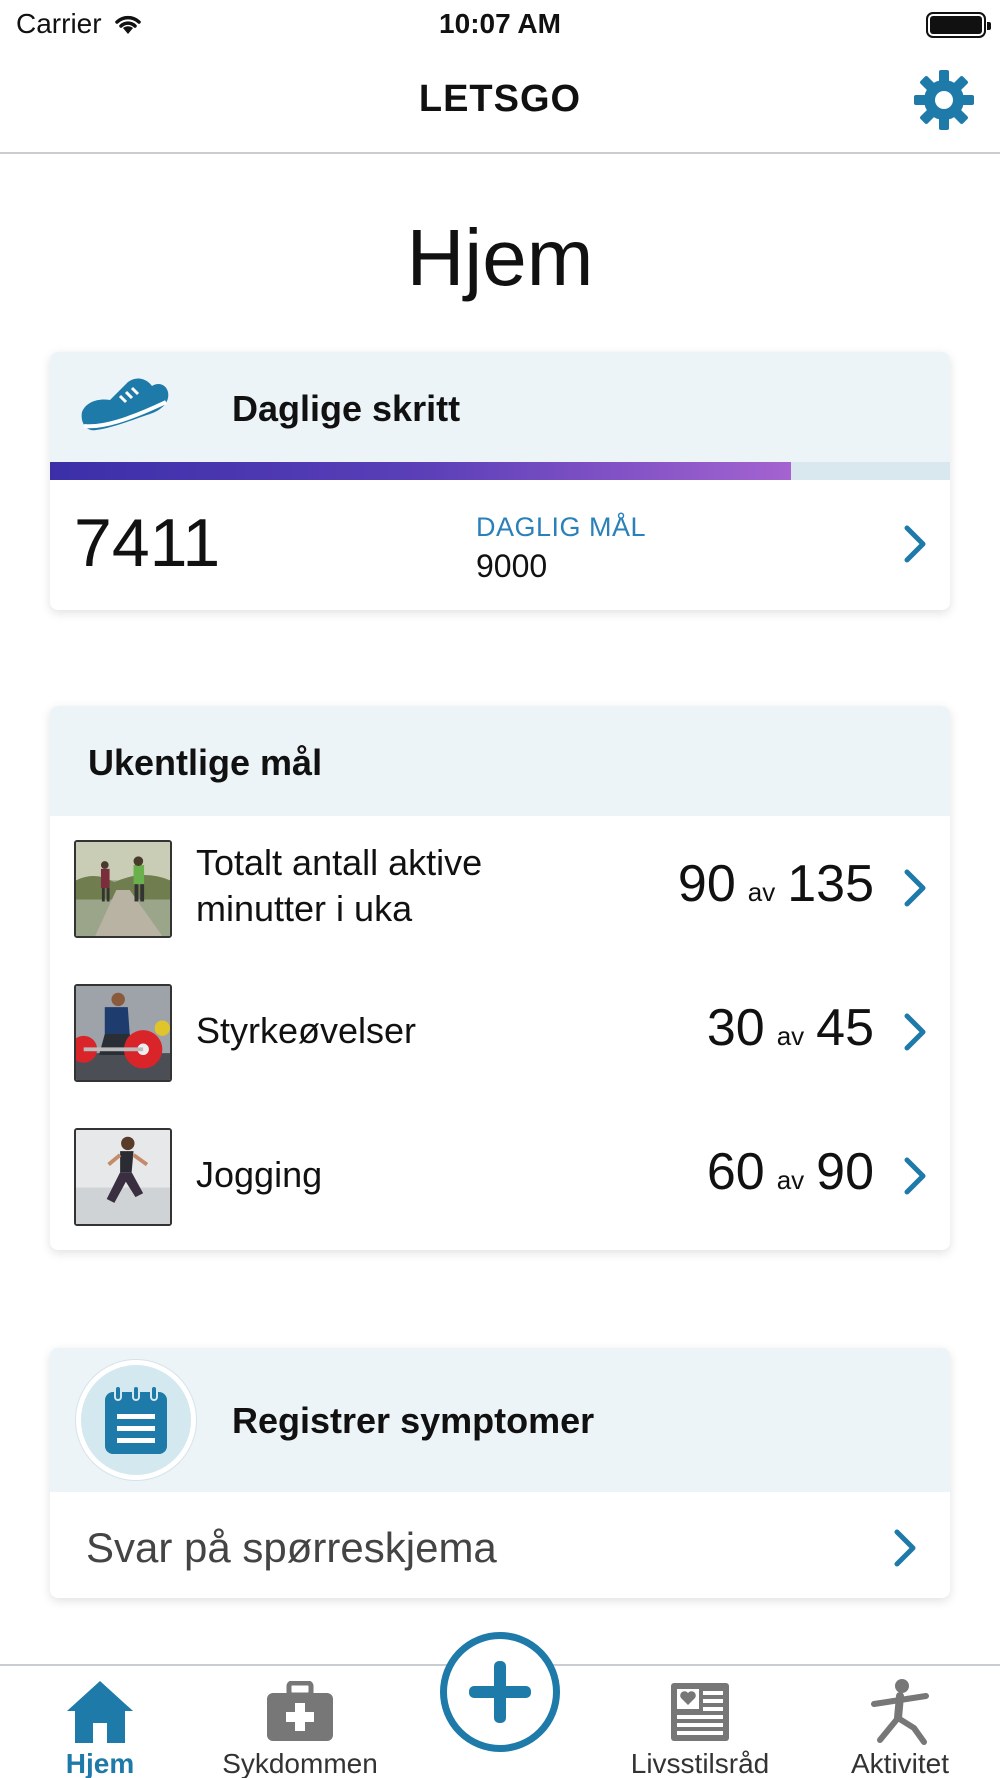 Image resolution: width=1000 pixels, height=1778 pixels. What do you see at coordinates (500, 481) in the screenshot?
I see `daily-steps-card: Daglige skritt 7411 DAGLIG MÅL 9000` at bounding box center [500, 481].